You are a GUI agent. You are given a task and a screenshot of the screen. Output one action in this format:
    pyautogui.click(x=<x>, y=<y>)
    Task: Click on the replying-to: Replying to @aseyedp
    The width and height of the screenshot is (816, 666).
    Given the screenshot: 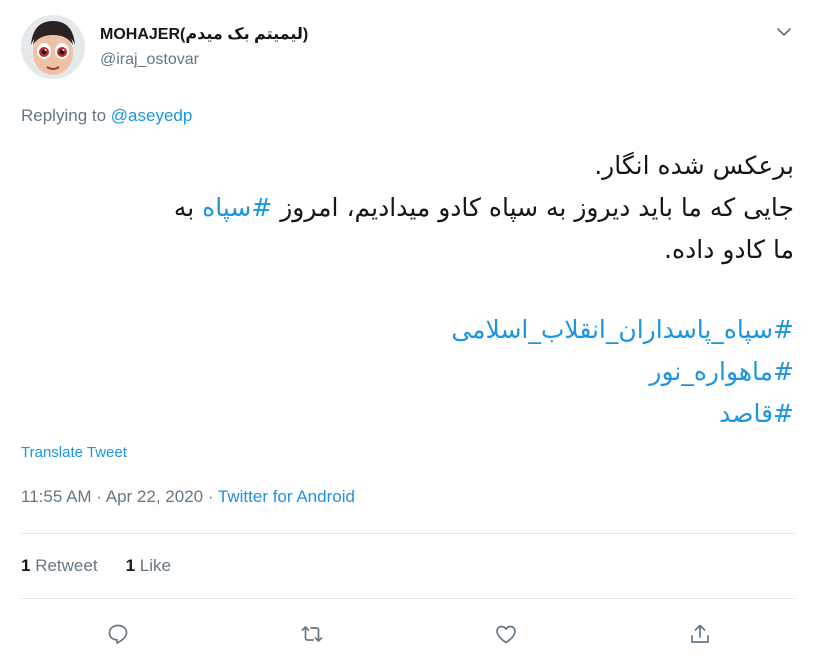 What is the action you would take?
    pyautogui.click(x=106, y=116)
    